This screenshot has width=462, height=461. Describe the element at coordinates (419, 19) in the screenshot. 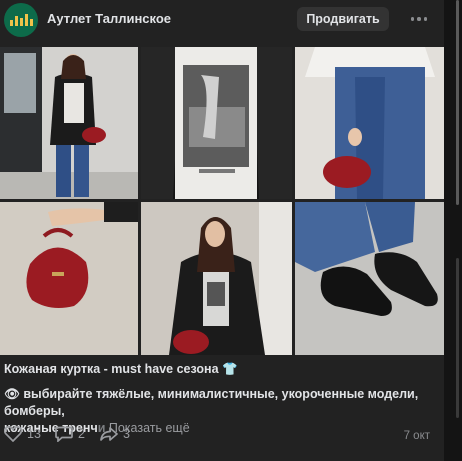

I see `more-icon` at that location.